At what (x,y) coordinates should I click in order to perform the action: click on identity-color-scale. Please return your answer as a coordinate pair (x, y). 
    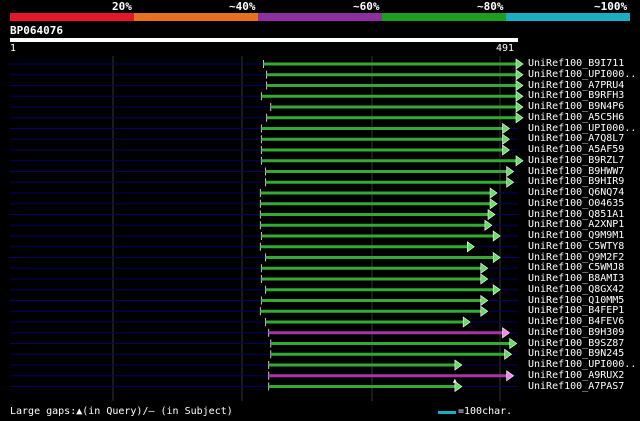
    Looking at the image, I should click on (320, 17).